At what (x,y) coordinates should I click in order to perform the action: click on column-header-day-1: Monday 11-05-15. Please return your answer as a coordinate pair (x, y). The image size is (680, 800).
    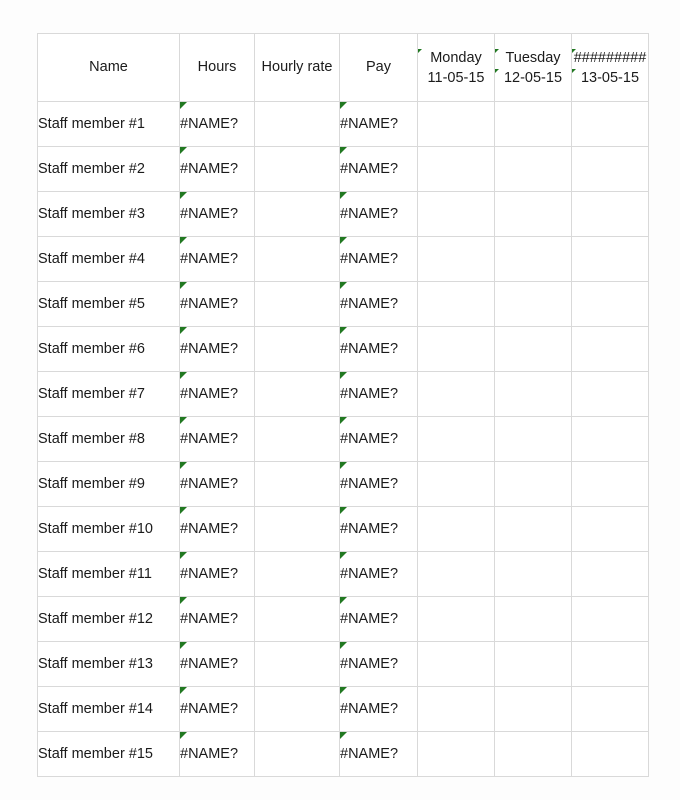
    Looking at the image, I should click on (456, 67).